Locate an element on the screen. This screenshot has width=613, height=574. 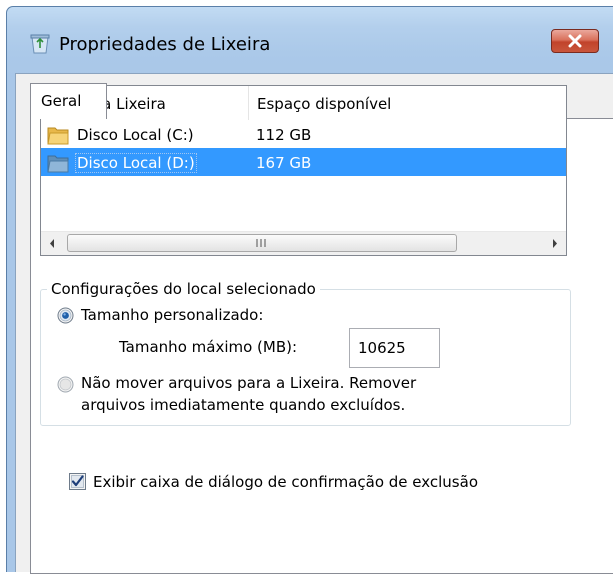
close-button is located at coordinates (575, 41).